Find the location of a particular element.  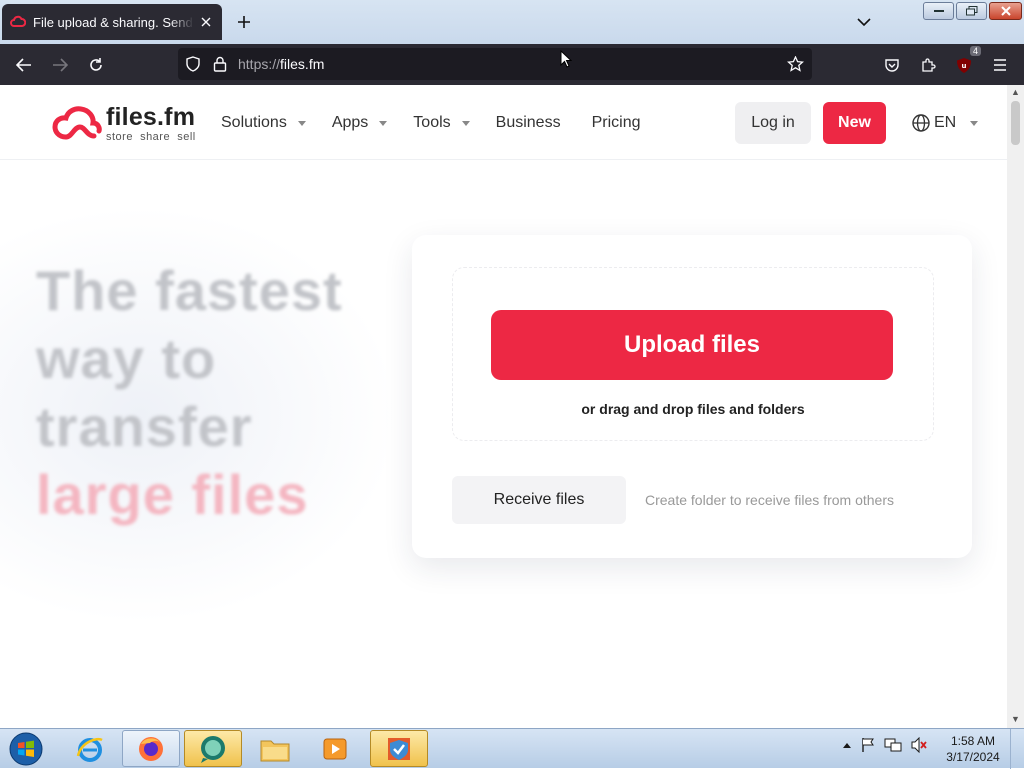

volume-muted-icon is located at coordinates (919, 745).